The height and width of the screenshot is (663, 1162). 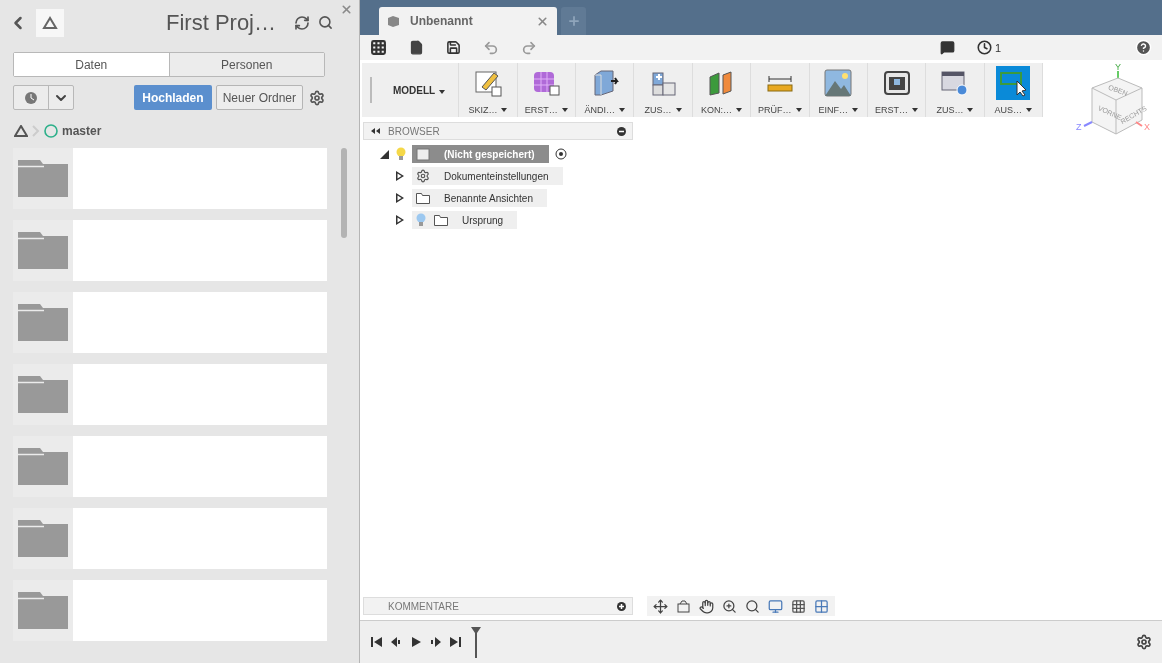 I want to click on panel-tab: Daten, so click(x=91, y=64).